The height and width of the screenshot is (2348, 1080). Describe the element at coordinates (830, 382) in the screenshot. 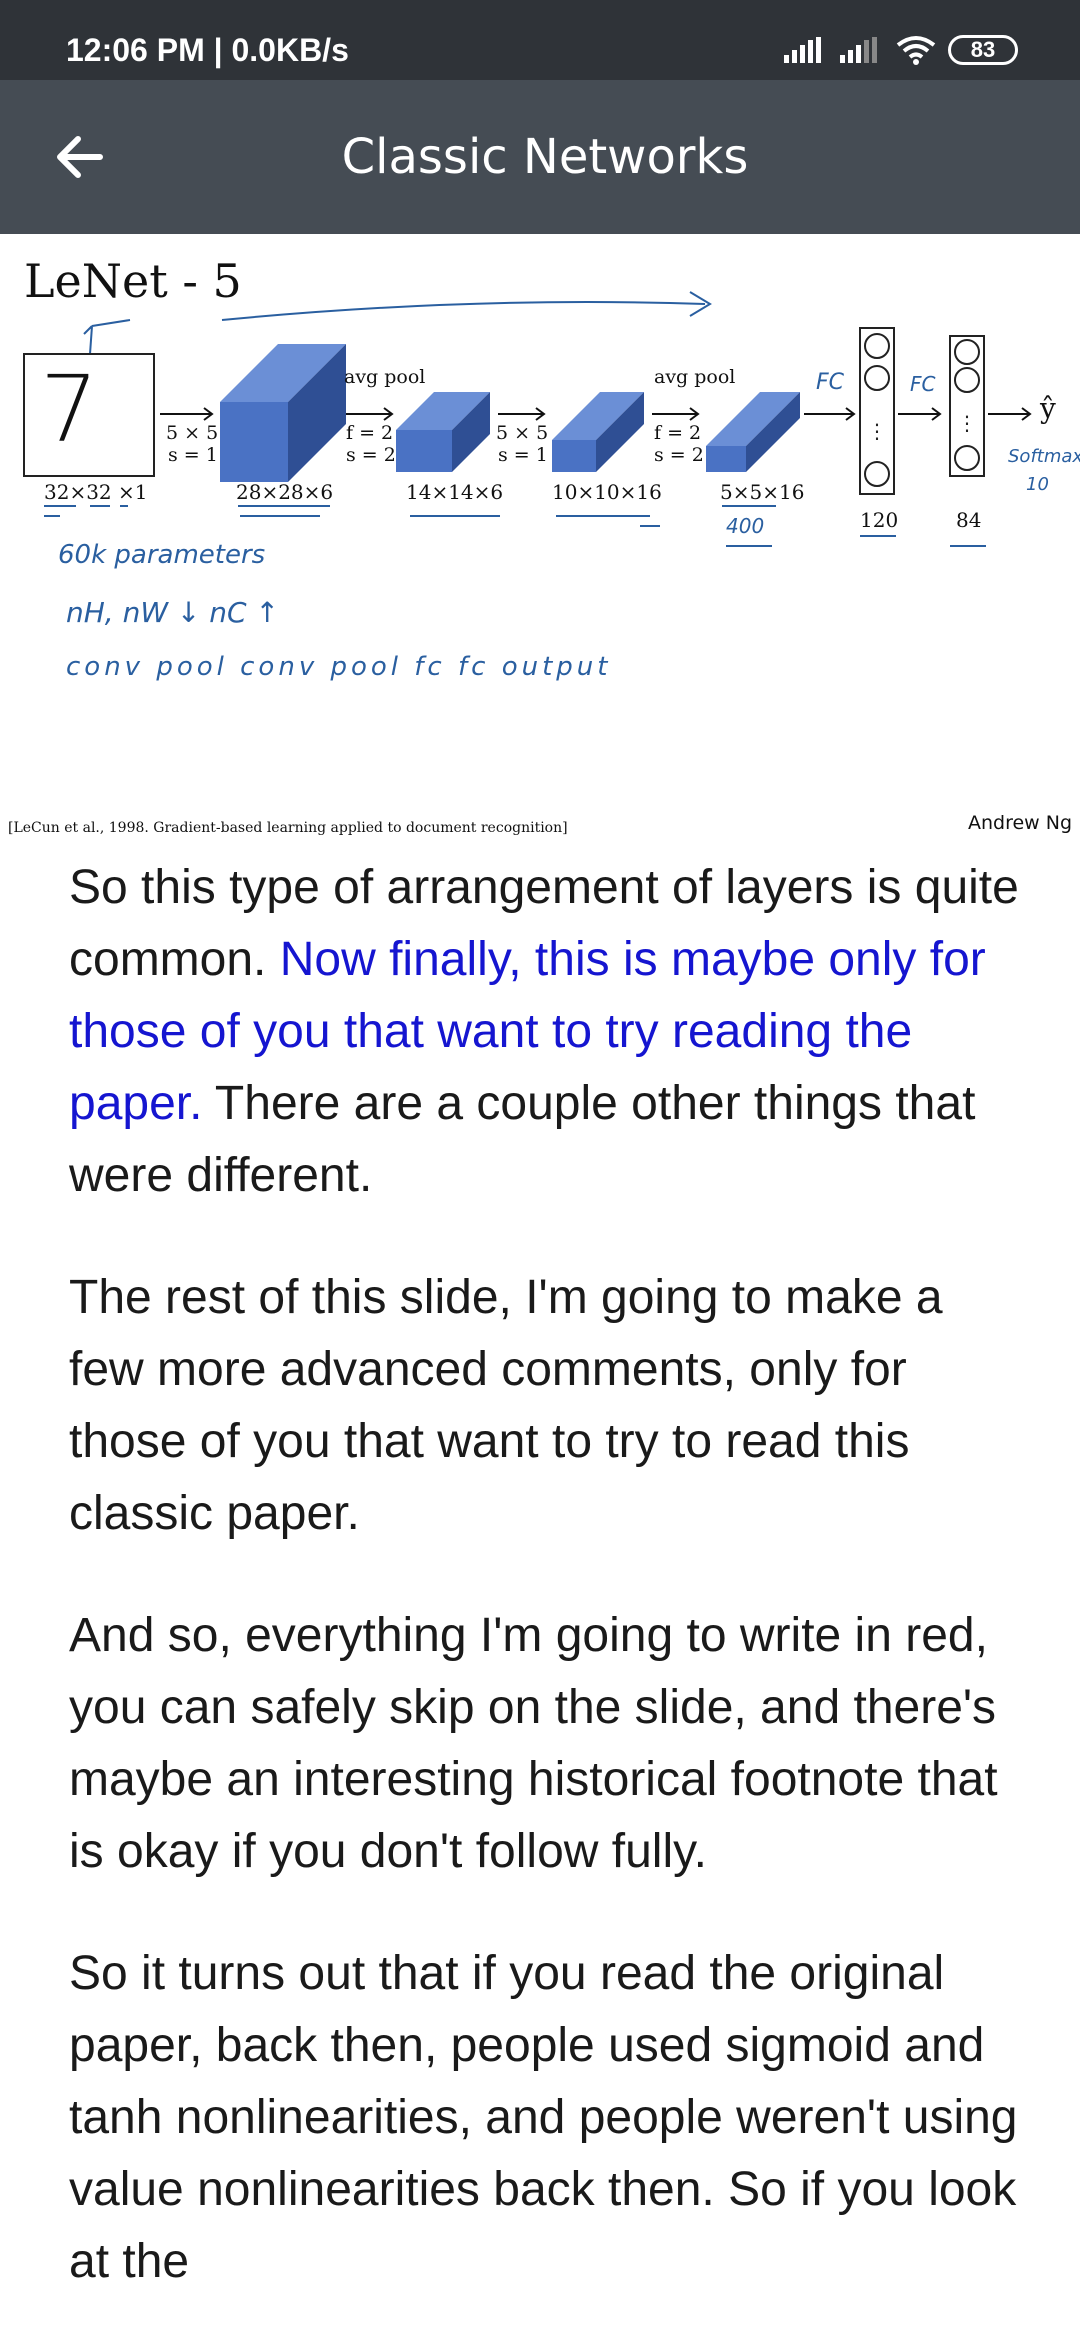

I see `handwritten-fc1: FC` at that location.